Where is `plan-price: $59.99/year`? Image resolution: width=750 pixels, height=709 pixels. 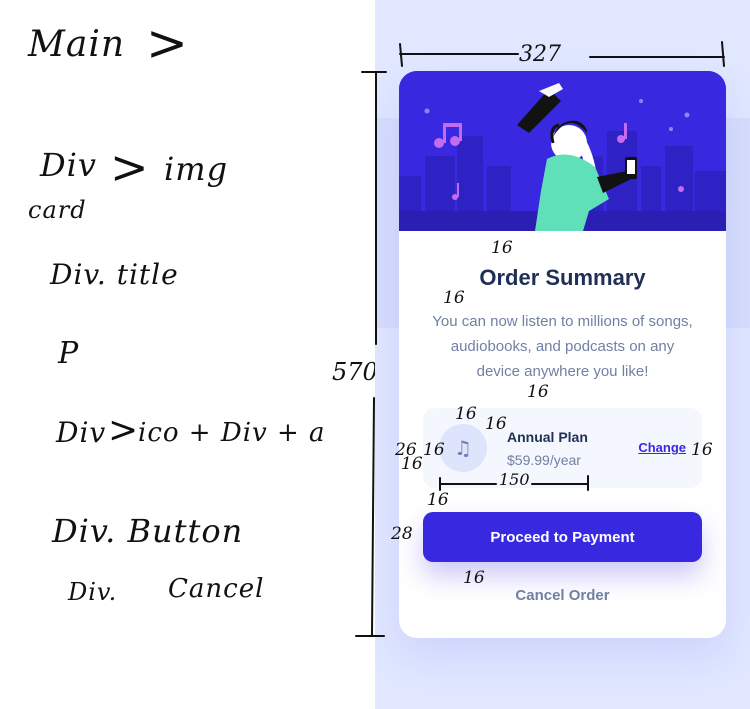 plan-price: $59.99/year is located at coordinates (544, 460).